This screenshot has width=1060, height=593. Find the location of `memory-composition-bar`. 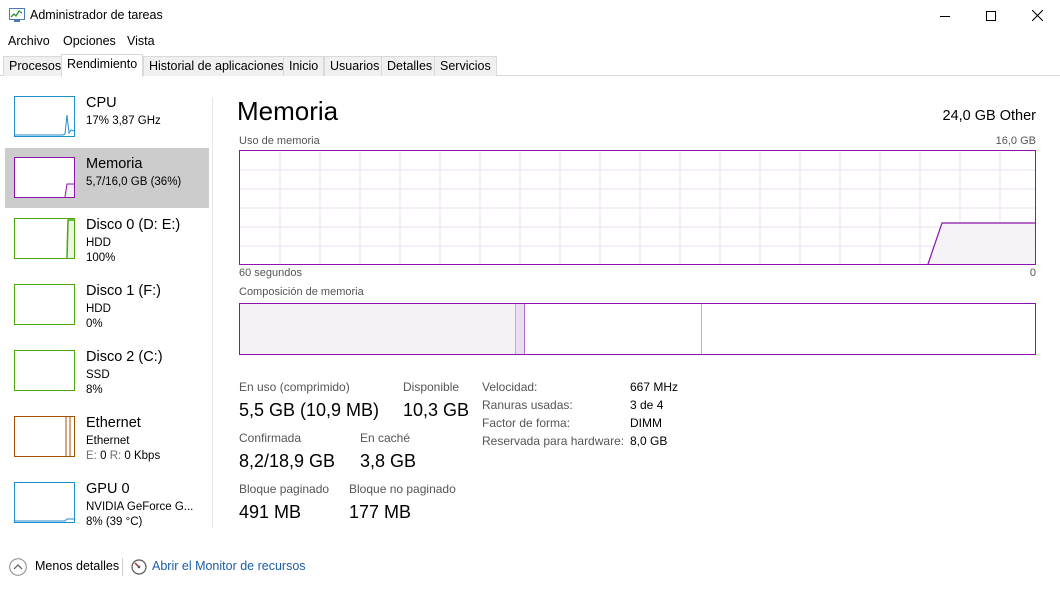

memory-composition-bar is located at coordinates (637, 329).